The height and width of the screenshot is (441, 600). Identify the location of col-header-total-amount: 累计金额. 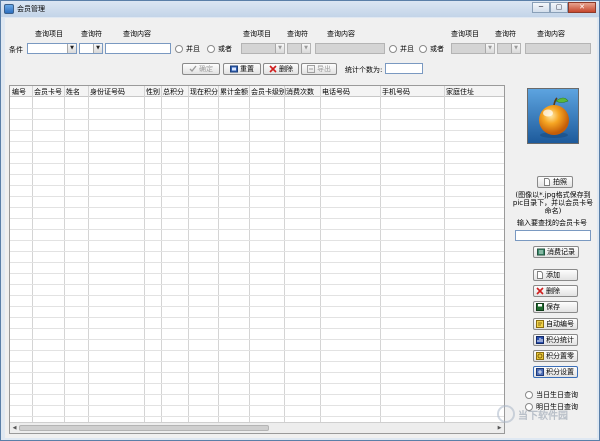
(234, 92).